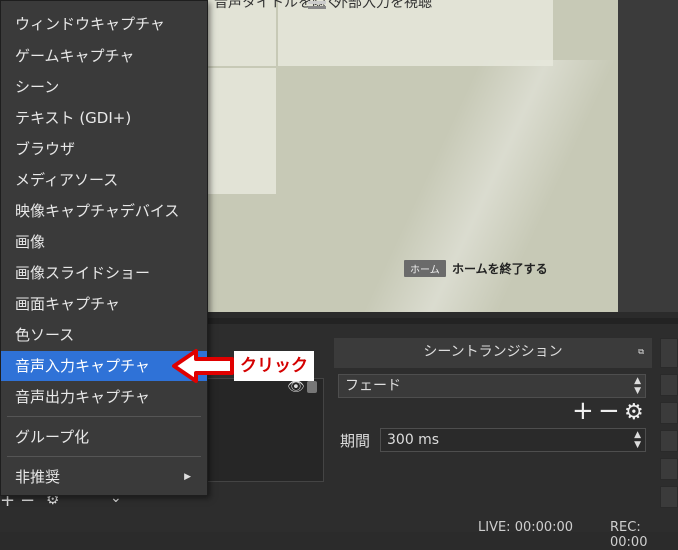 The image size is (678, 550). What do you see at coordinates (104, 397) in the screenshot?
I see `menu-item-audio-output-capture: 音声出力キャプチャ` at bounding box center [104, 397].